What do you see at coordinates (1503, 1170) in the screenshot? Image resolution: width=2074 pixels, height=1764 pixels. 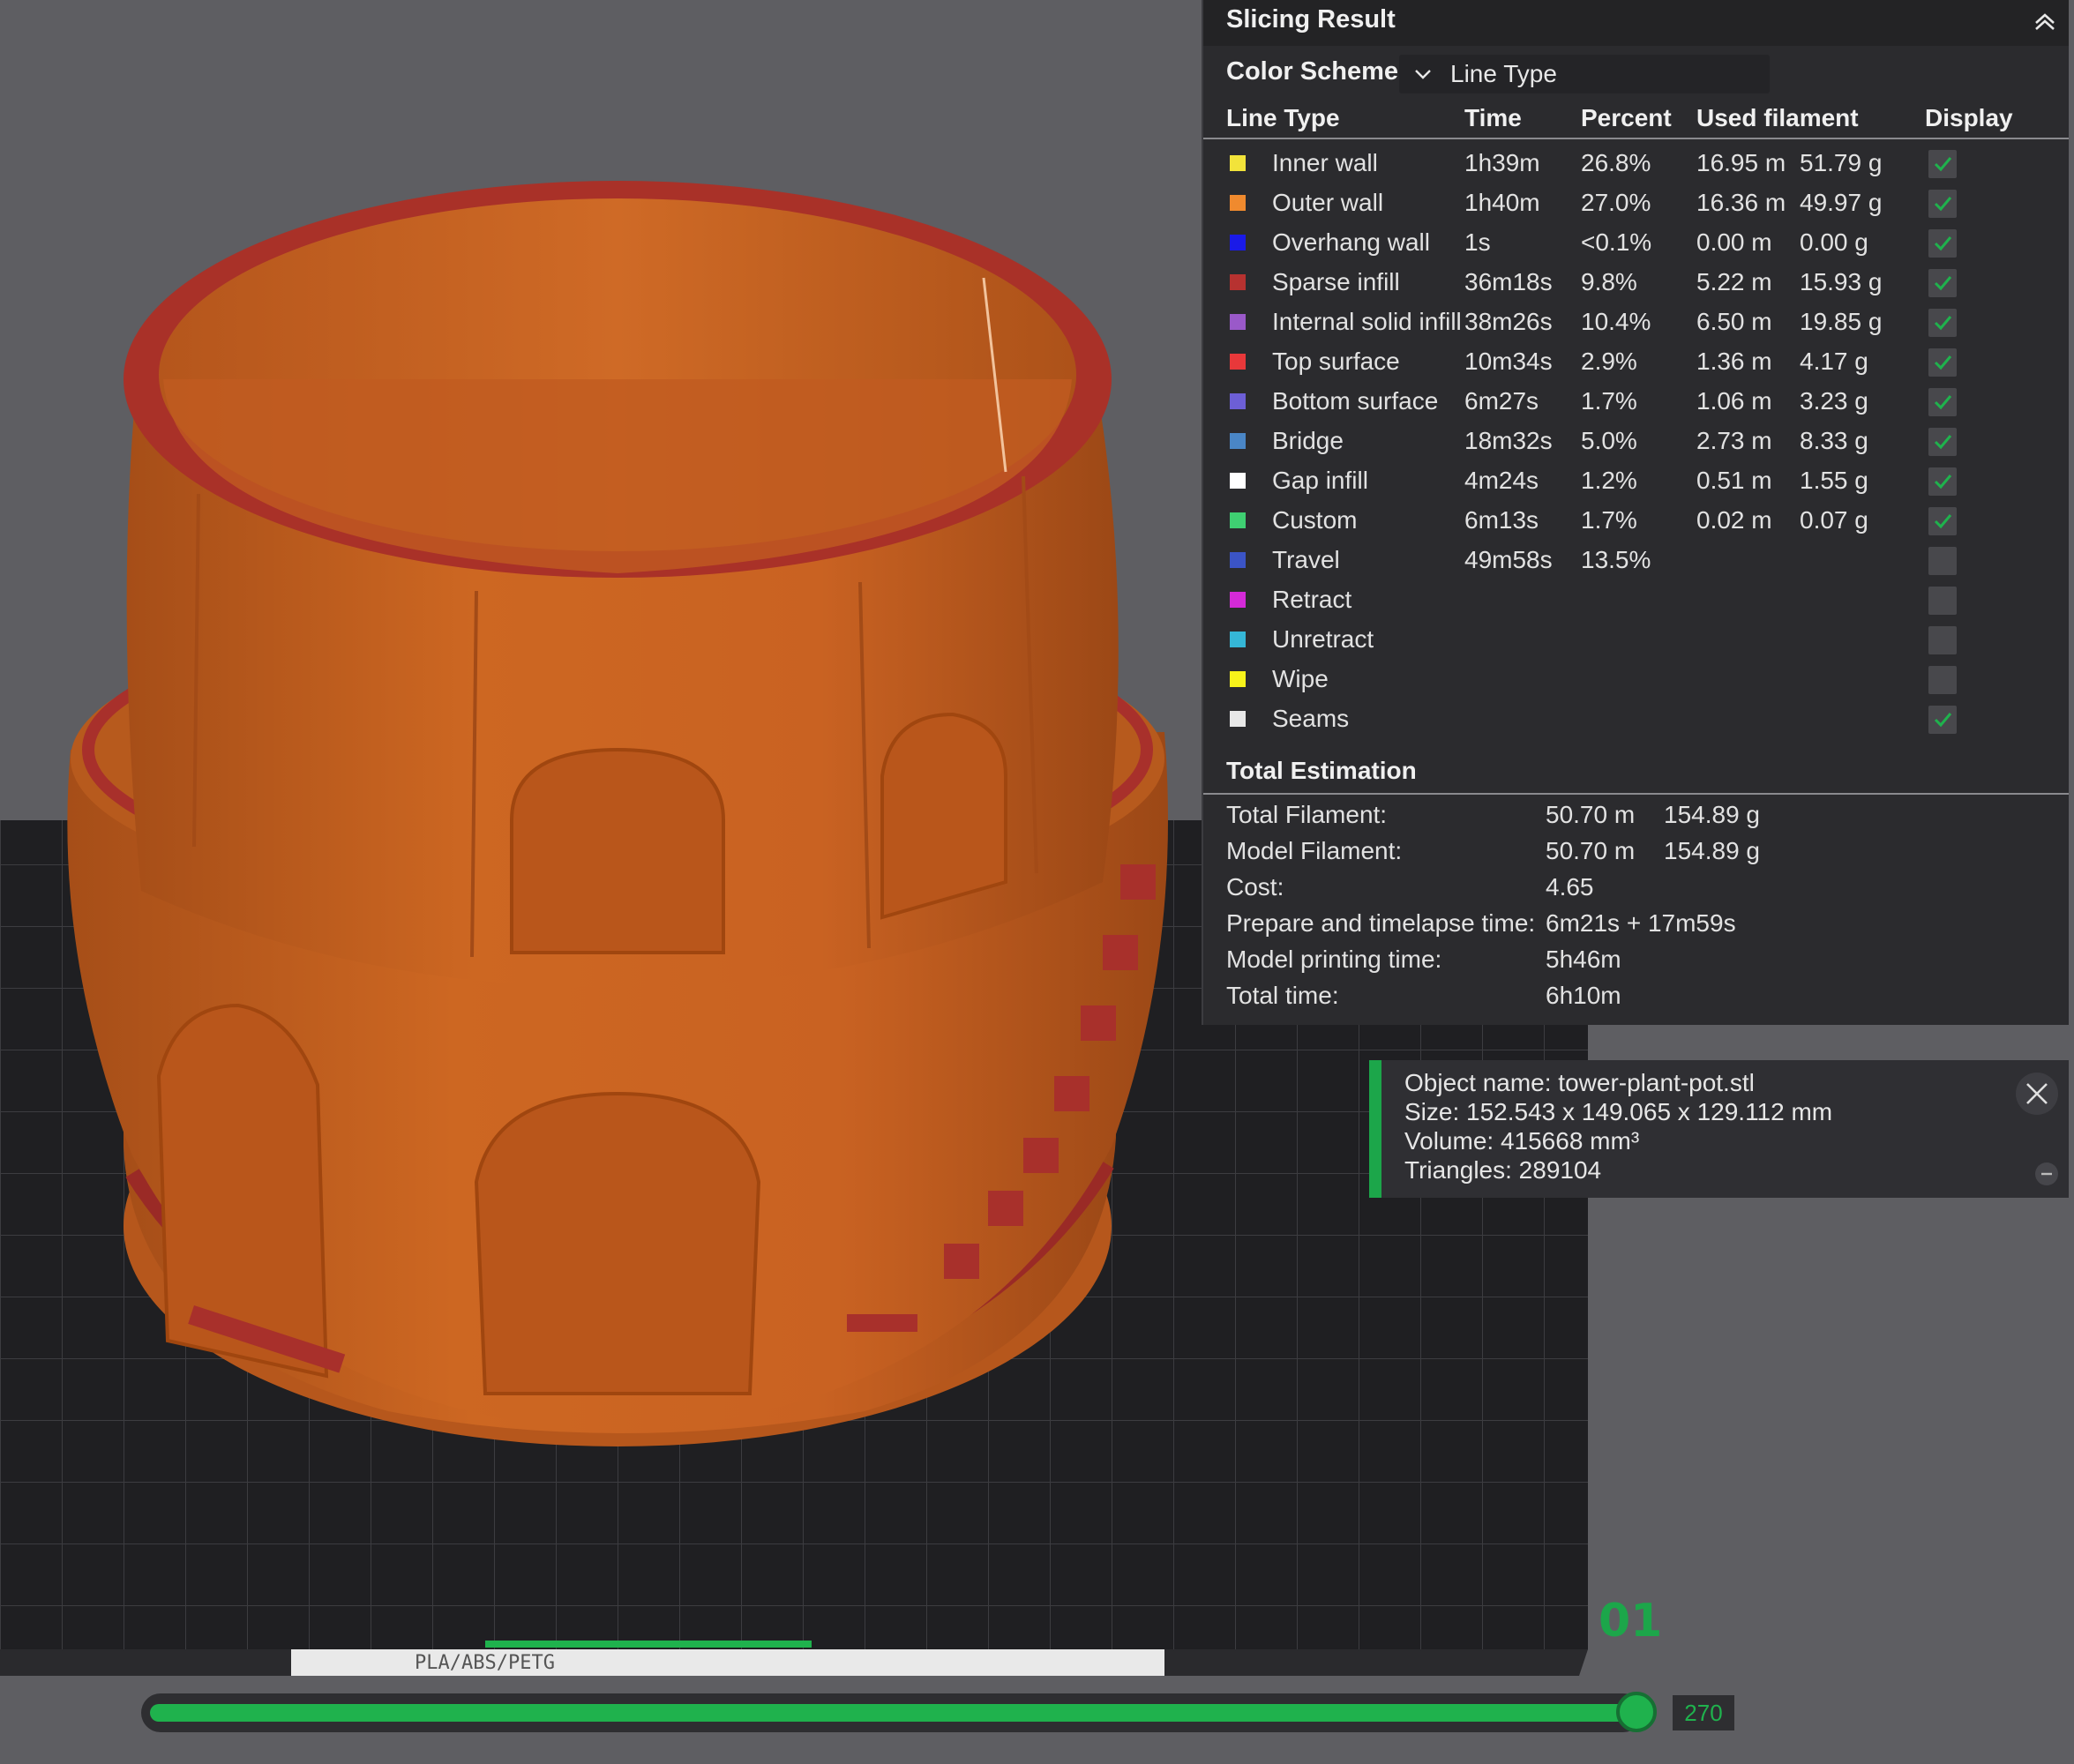 I see `object-triangles: Triangles: 289104` at bounding box center [1503, 1170].